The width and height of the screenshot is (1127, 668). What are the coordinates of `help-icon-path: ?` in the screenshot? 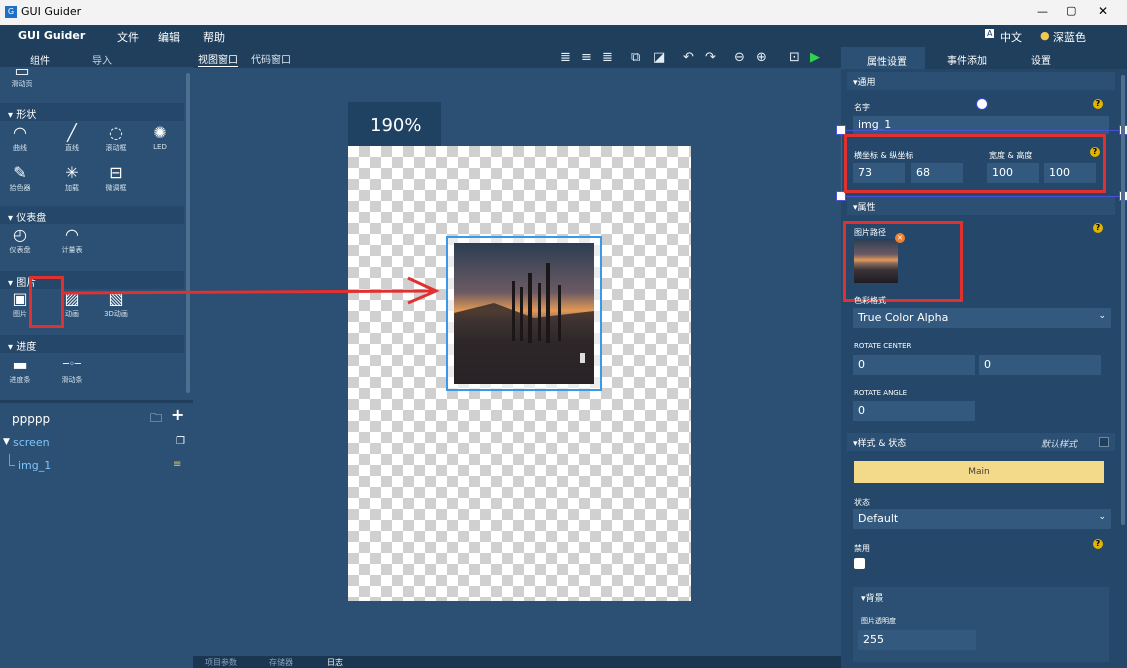 It's located at (1098, 228).